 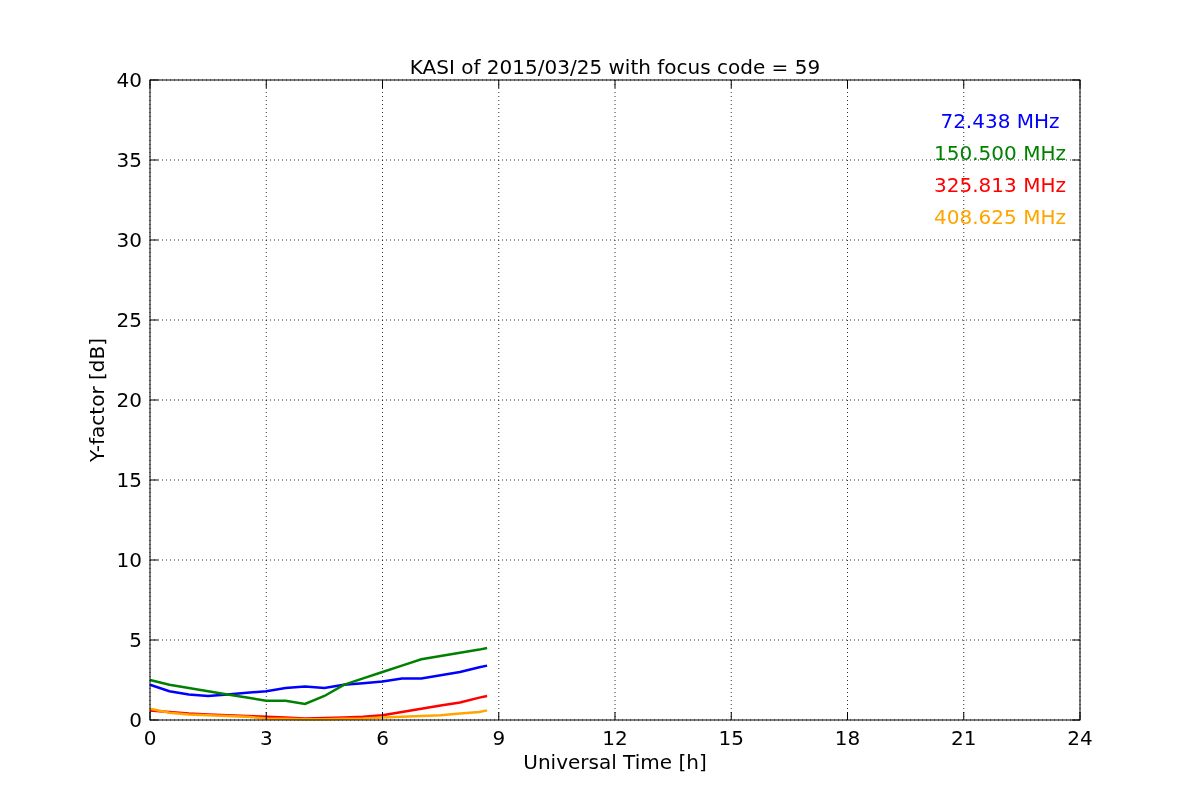 What do you see at coordinates (1000, 153) in the screenshot?
I see `legend-label: 150.500 MHz` at bounding box center [1000, 153].